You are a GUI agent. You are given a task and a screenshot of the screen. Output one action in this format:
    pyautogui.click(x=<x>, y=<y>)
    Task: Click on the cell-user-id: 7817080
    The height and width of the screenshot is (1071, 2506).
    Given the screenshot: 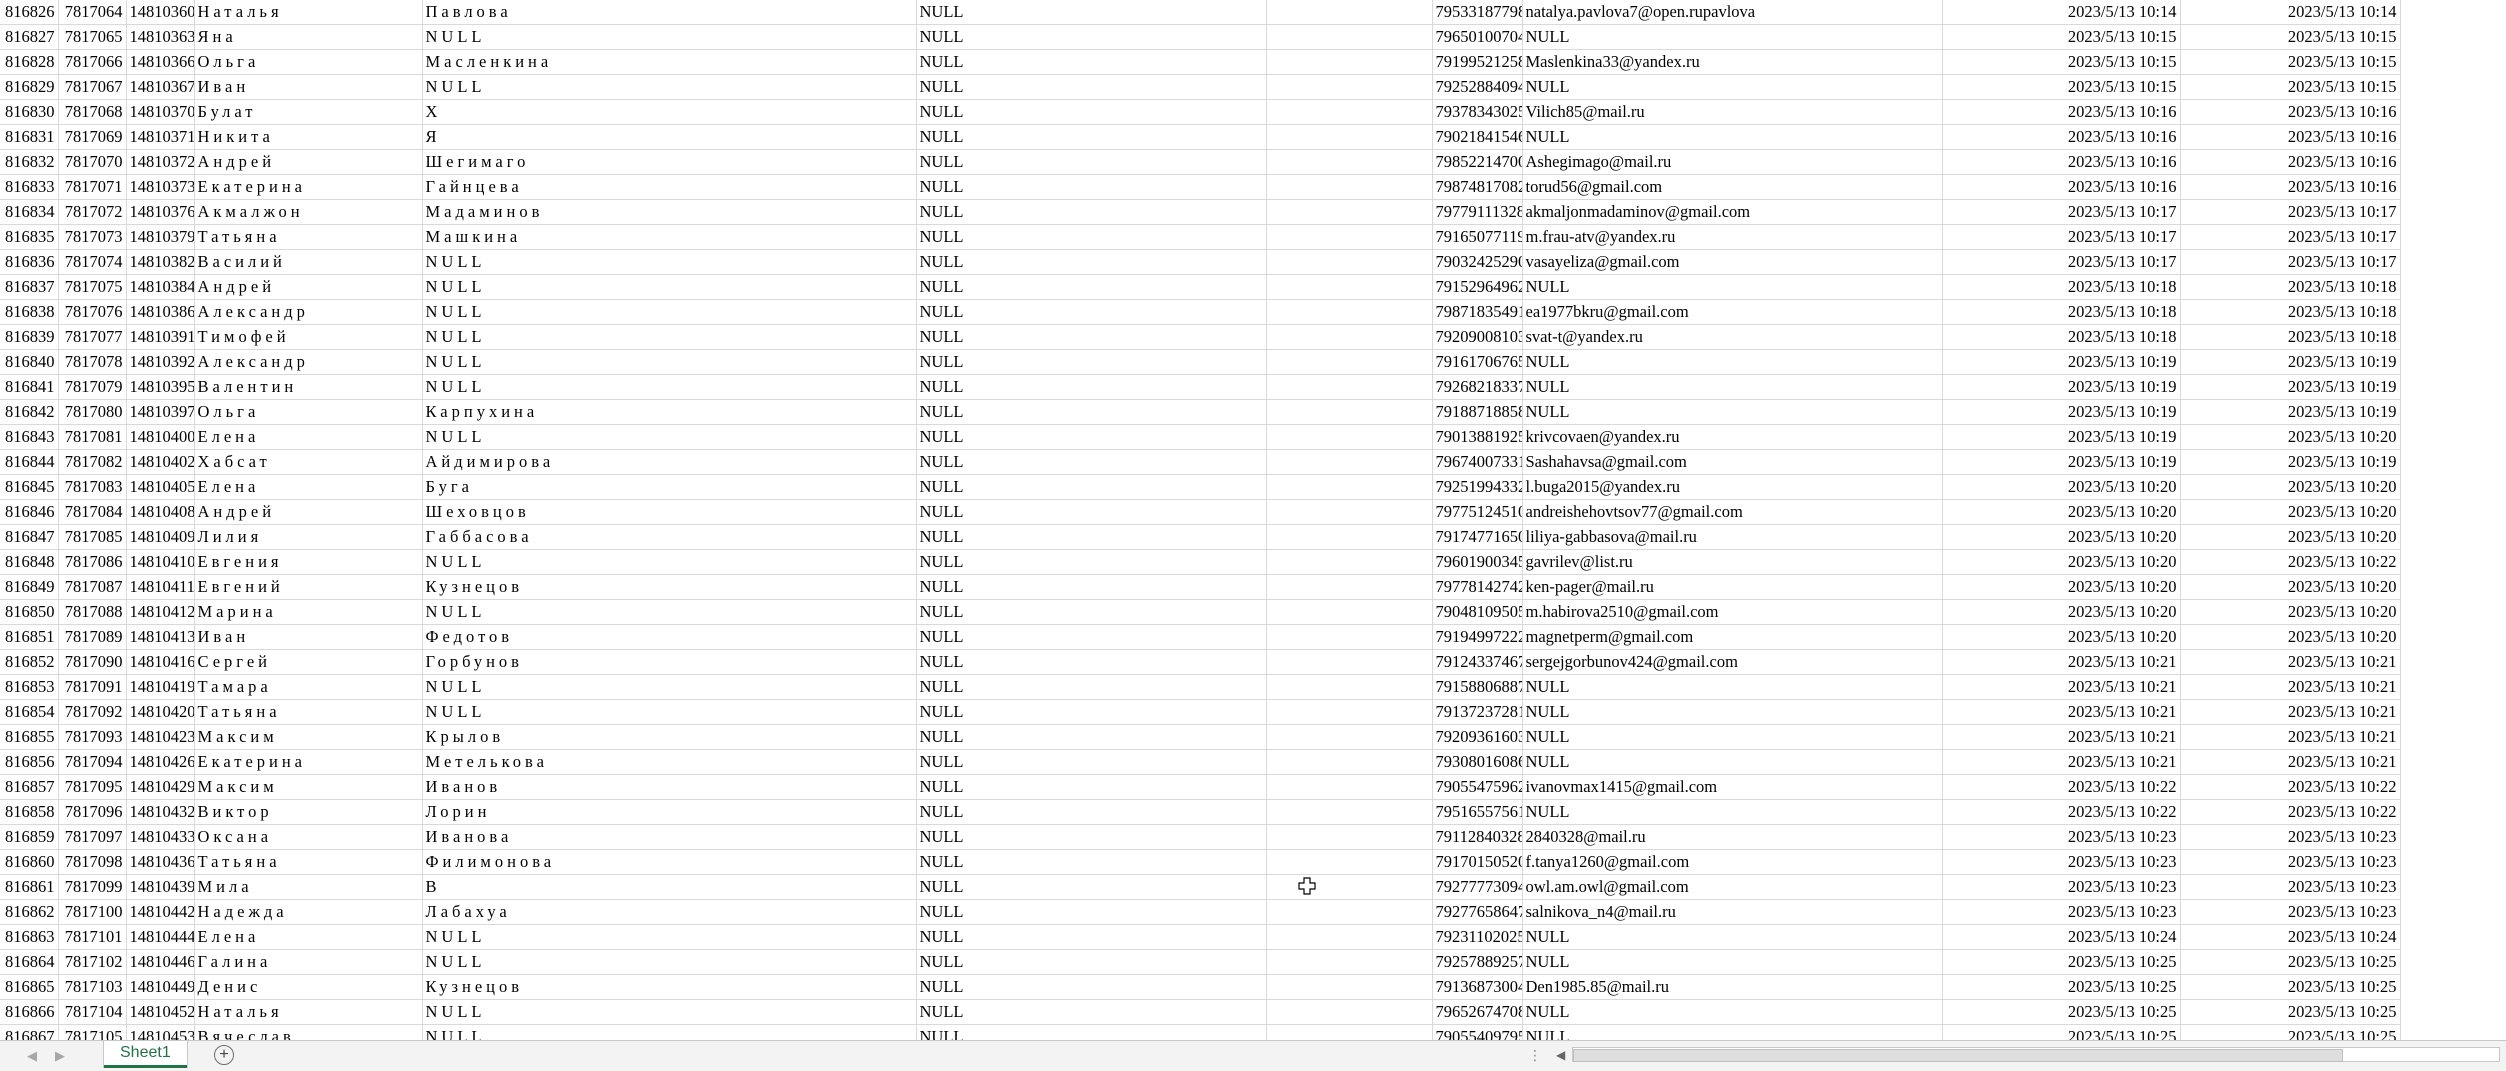 What is the action you would take?
    pyautogui.click(x=92, y=412)
    